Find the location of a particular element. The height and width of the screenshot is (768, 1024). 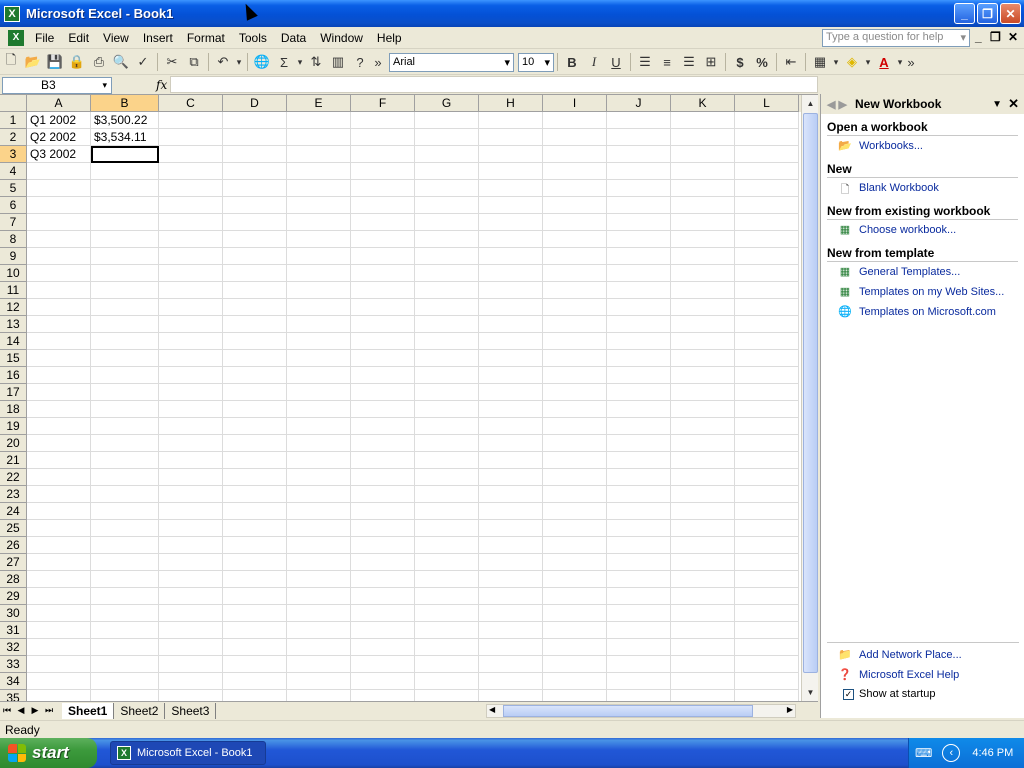

cell-e15 is located at coordinates (319, 358).